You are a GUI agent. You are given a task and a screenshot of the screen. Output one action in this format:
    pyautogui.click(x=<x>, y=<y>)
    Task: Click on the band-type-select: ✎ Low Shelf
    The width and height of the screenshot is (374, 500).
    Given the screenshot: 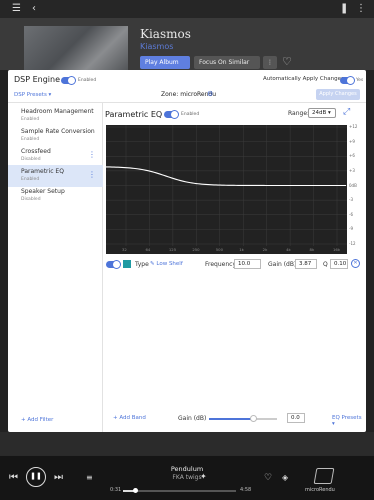 What is the action you would take?
    pyautogui.click(x=166, y=264)
    